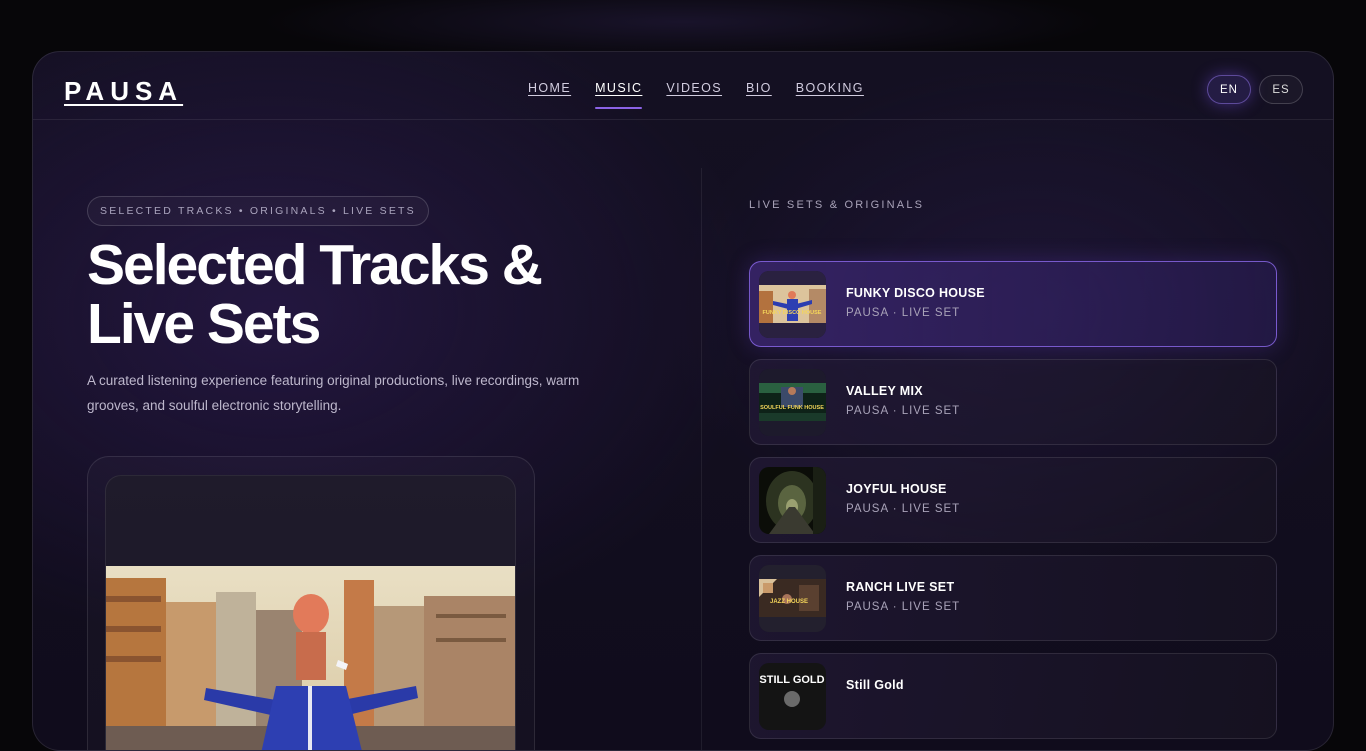 The image size is (1366, 751). I want to click on main-nav: HOME MUSIC VIDEOS BIO BOOKING, so click(696, 95).